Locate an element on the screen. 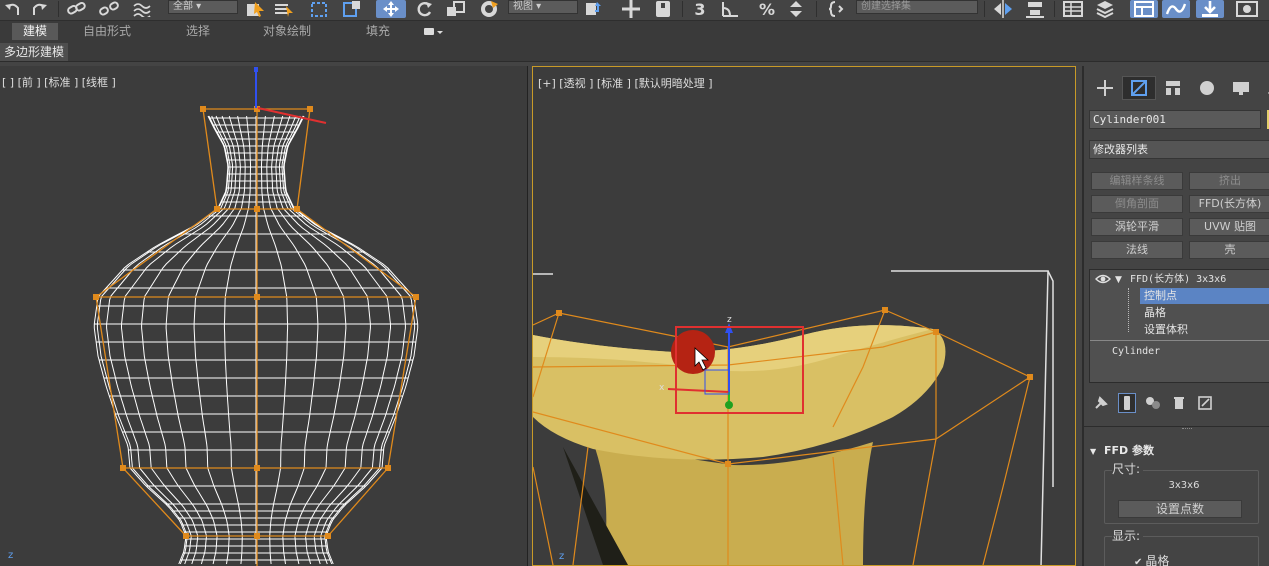 The height and width of the screenshot is (566, 1269). rollout-collapse-icon: ▼ is located at coordinates (1093, 451).